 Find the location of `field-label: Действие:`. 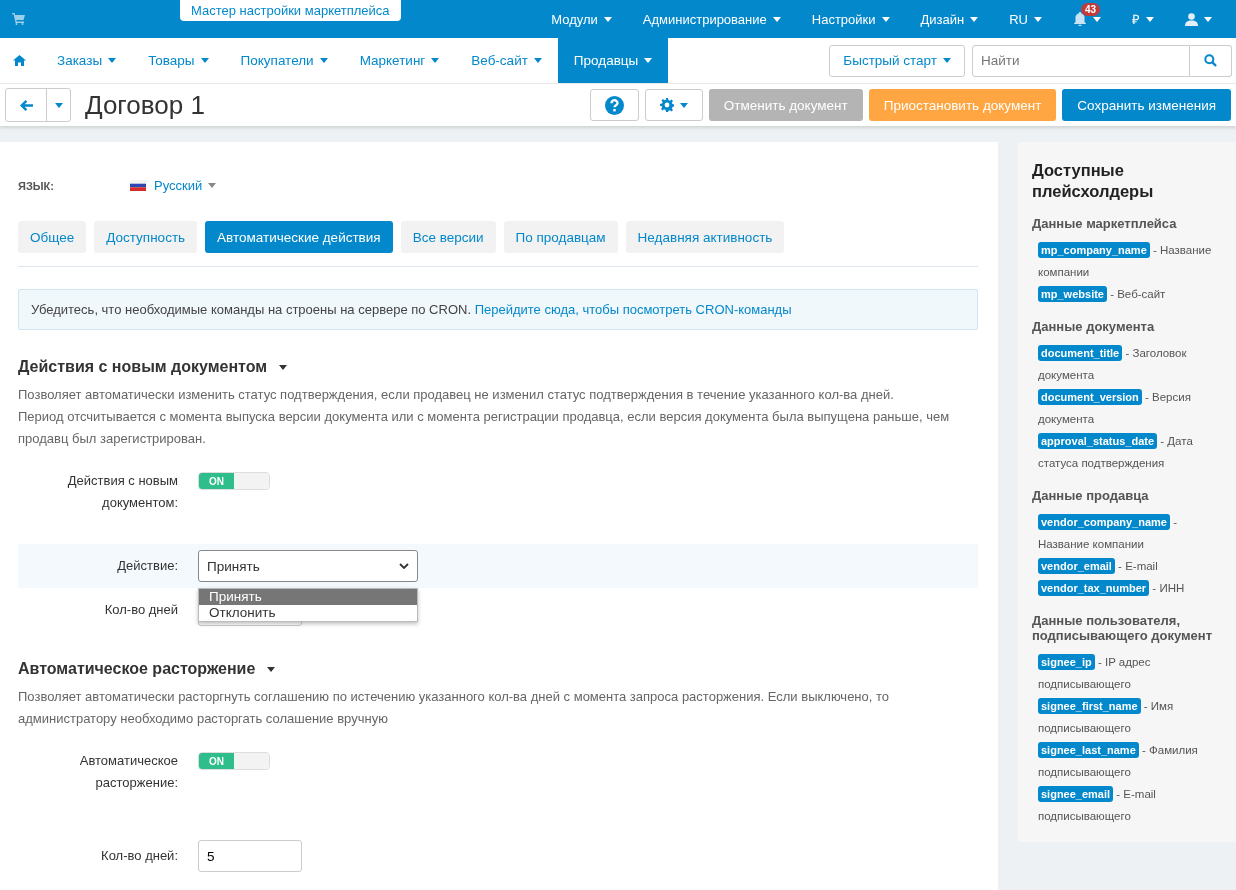

field-label: Действие: is located at coordinates (147, 566).